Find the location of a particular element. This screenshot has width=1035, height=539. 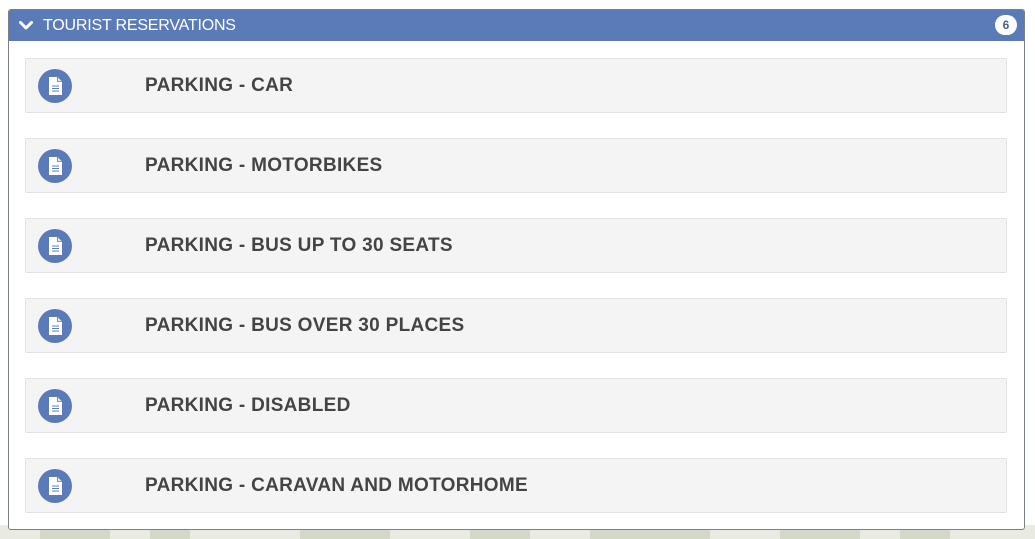

list-item-parking-car: PARKING - CAR is located at coordinates (516, 85).